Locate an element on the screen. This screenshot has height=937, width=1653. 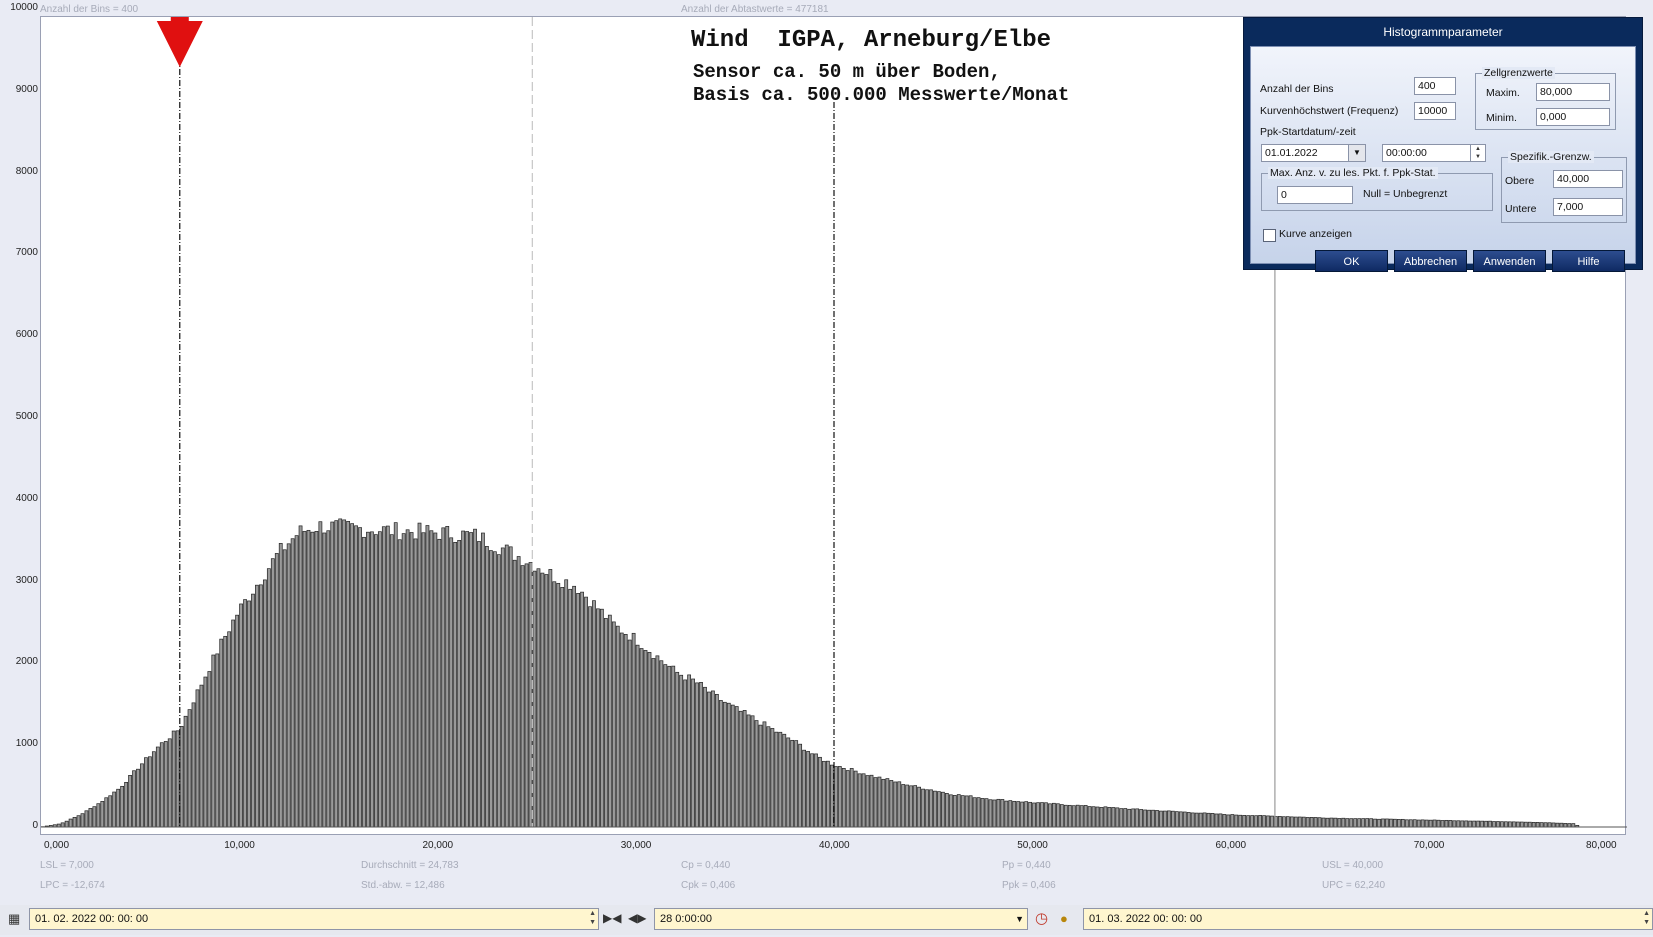
duration-select: 28 0:00:00 ▼ is located at coordinates (841, 919).